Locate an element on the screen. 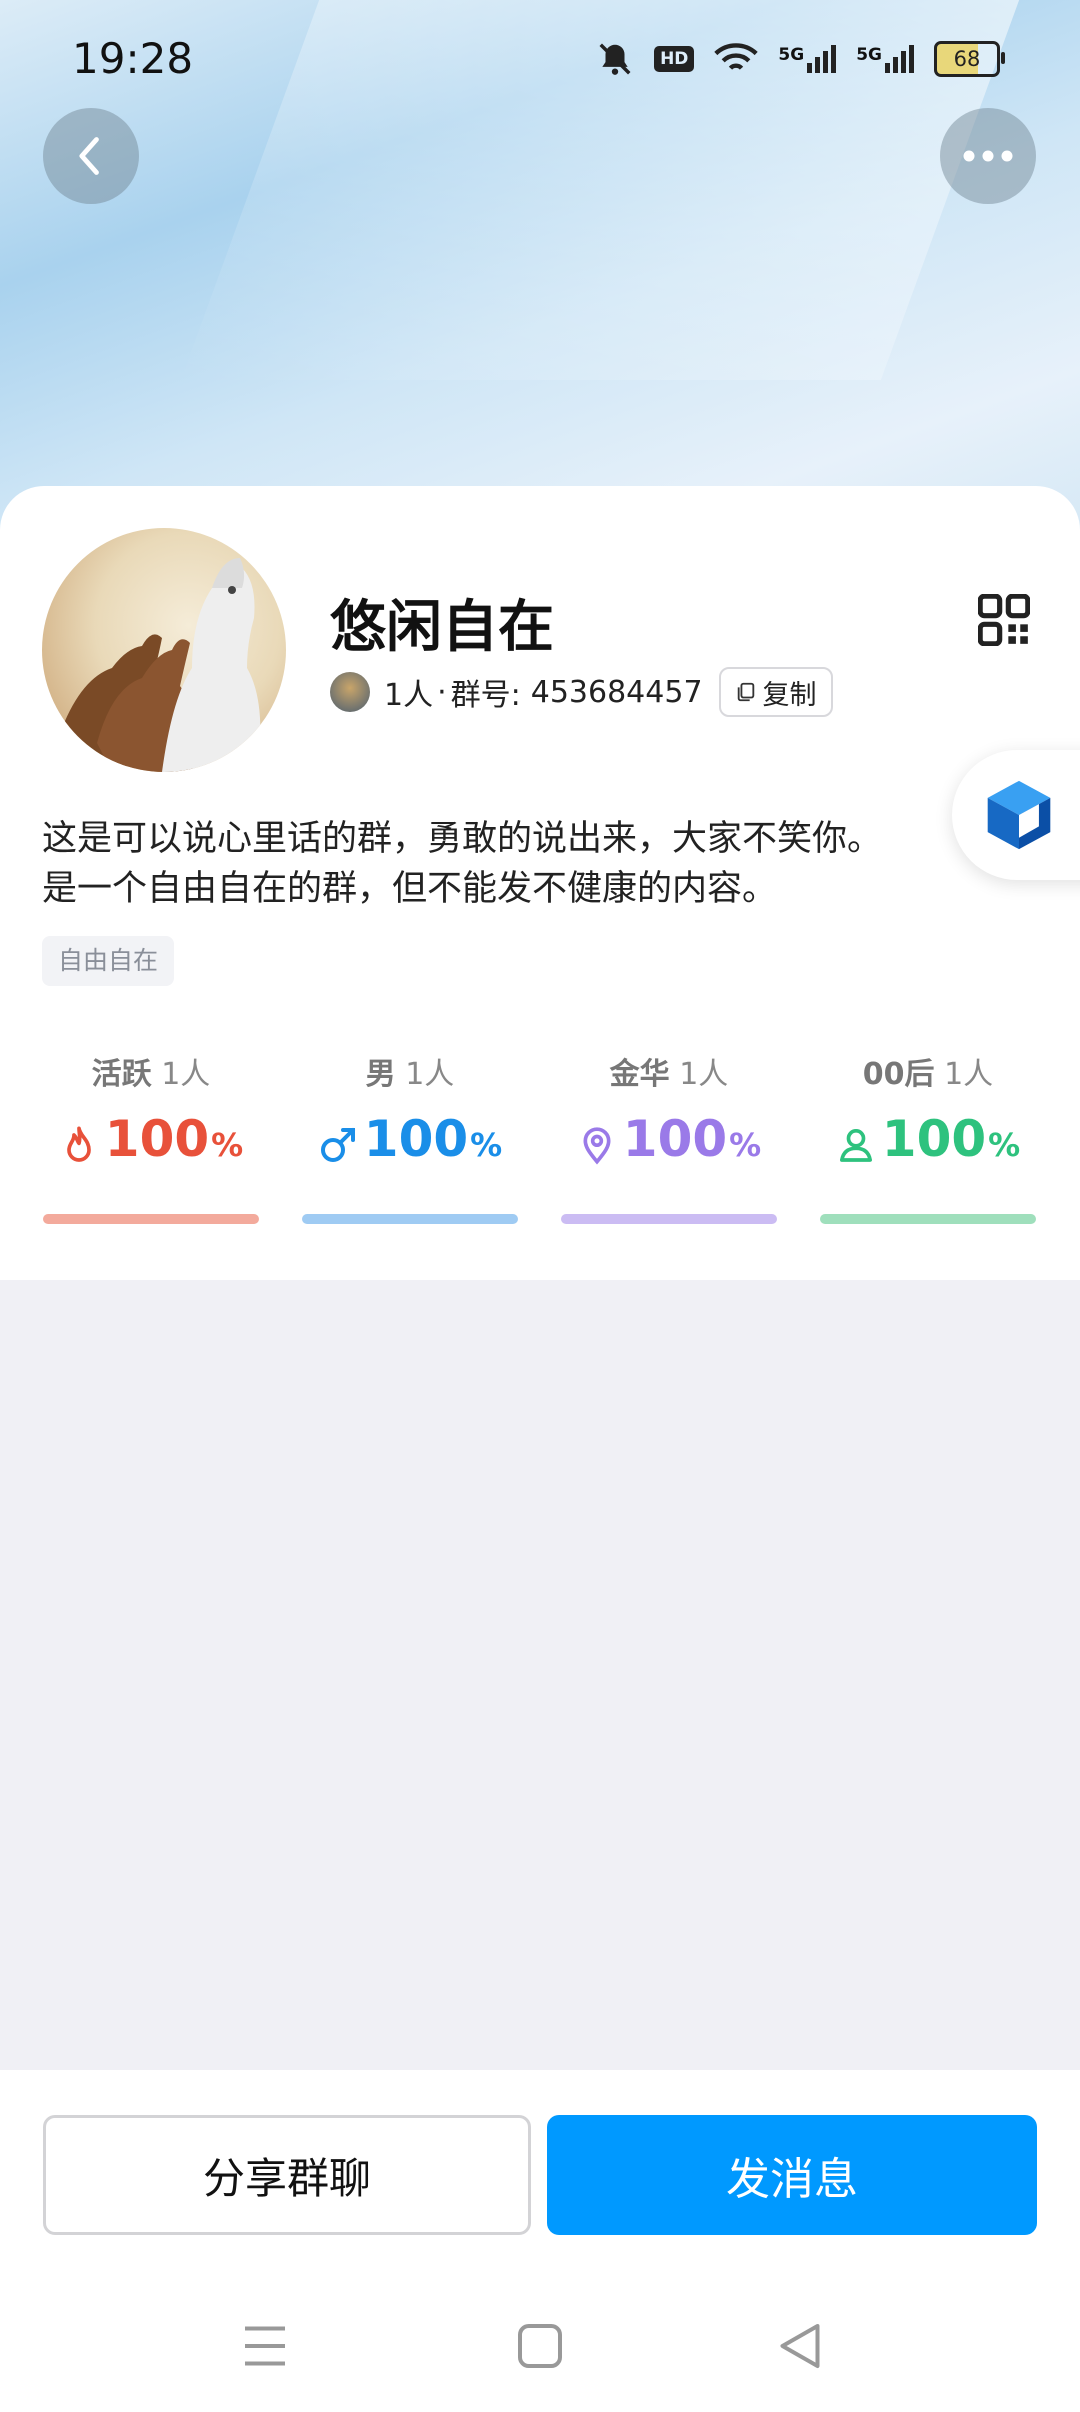 This screenshot has height=2412, width=1080. status-icons: HD 5G 5G 68 is located at coordinates (800, 59).